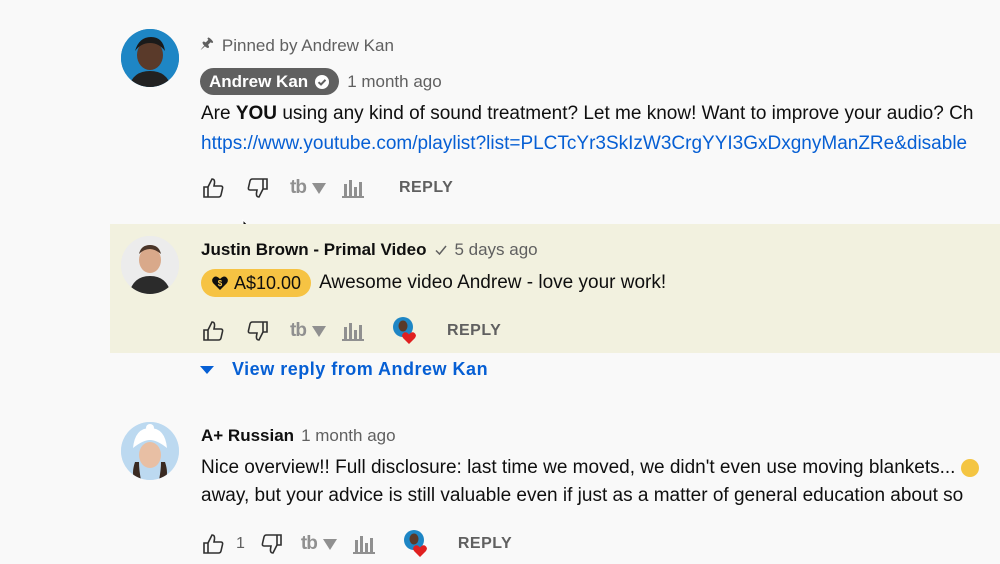  What do you see at coordinates (207, 369) in the screenshot?
I see `triangle-down-icon` at bounding box center [207, 369].